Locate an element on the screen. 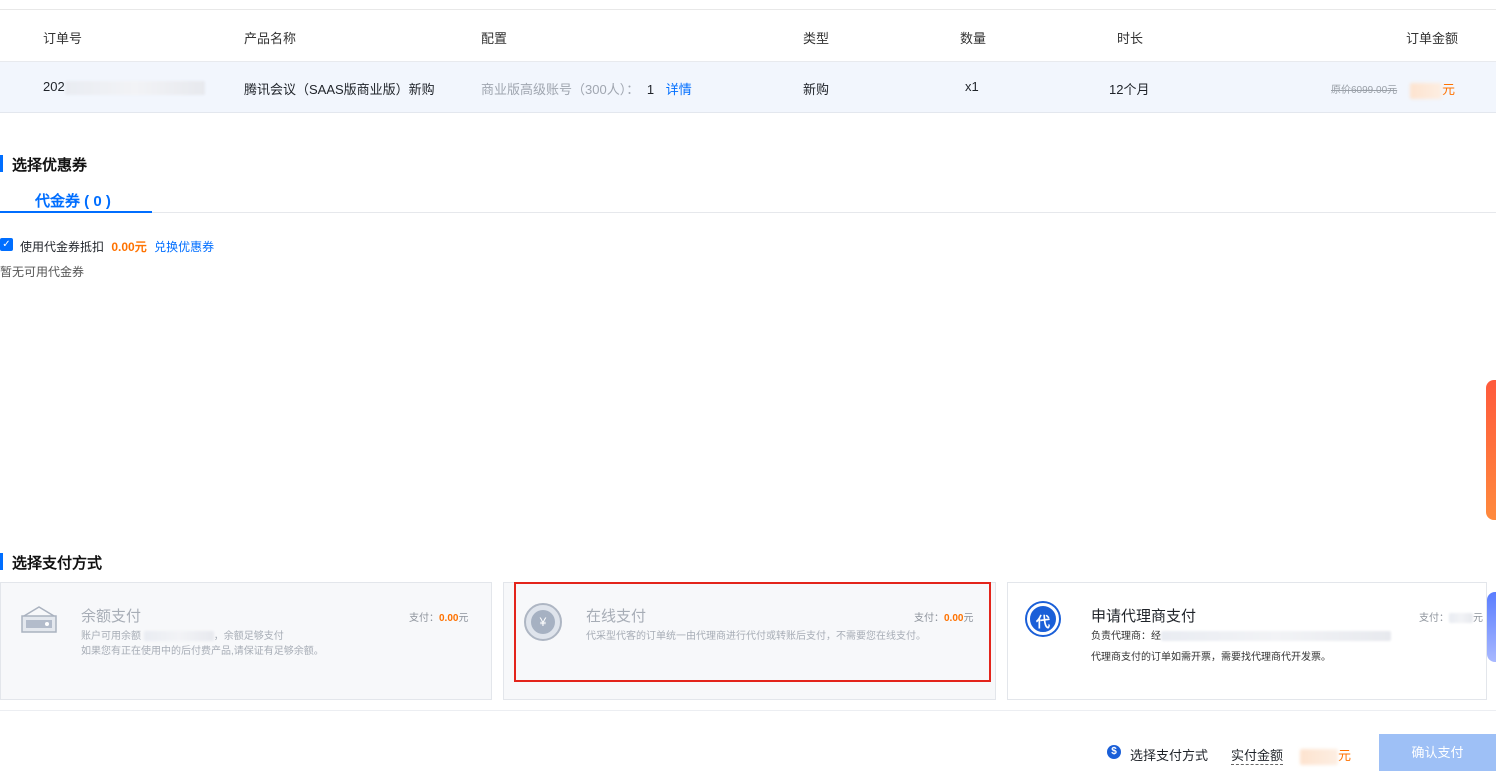  order-amount-cell: 元 is located at coordinates (1432, 89).